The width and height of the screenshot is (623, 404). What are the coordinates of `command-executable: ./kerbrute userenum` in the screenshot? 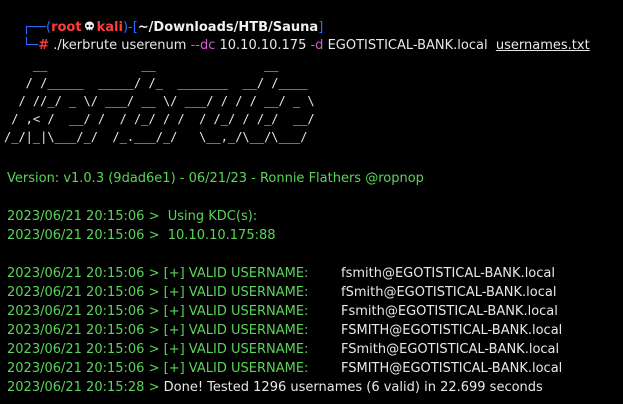 It's located at (120, 45).